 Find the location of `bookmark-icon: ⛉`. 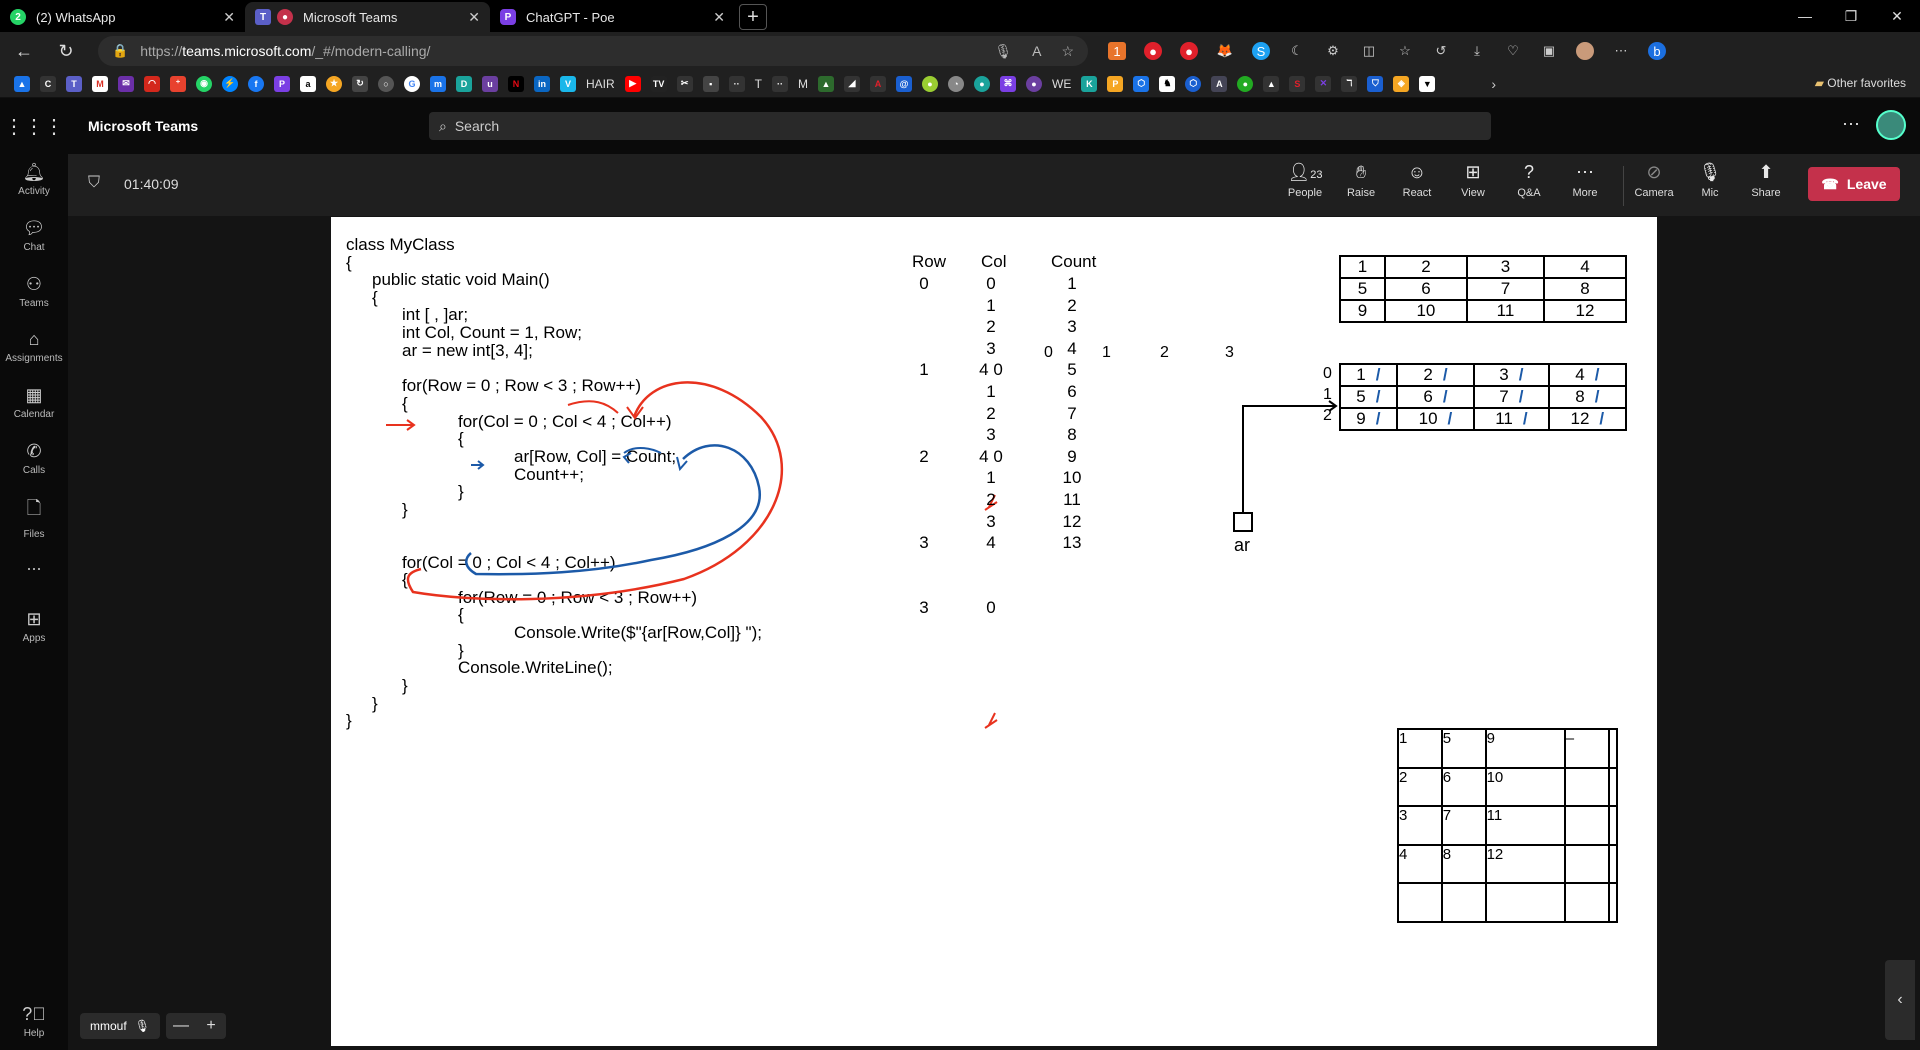

bookmark-icon: ⛉ is located at coordinates (1375, 83).